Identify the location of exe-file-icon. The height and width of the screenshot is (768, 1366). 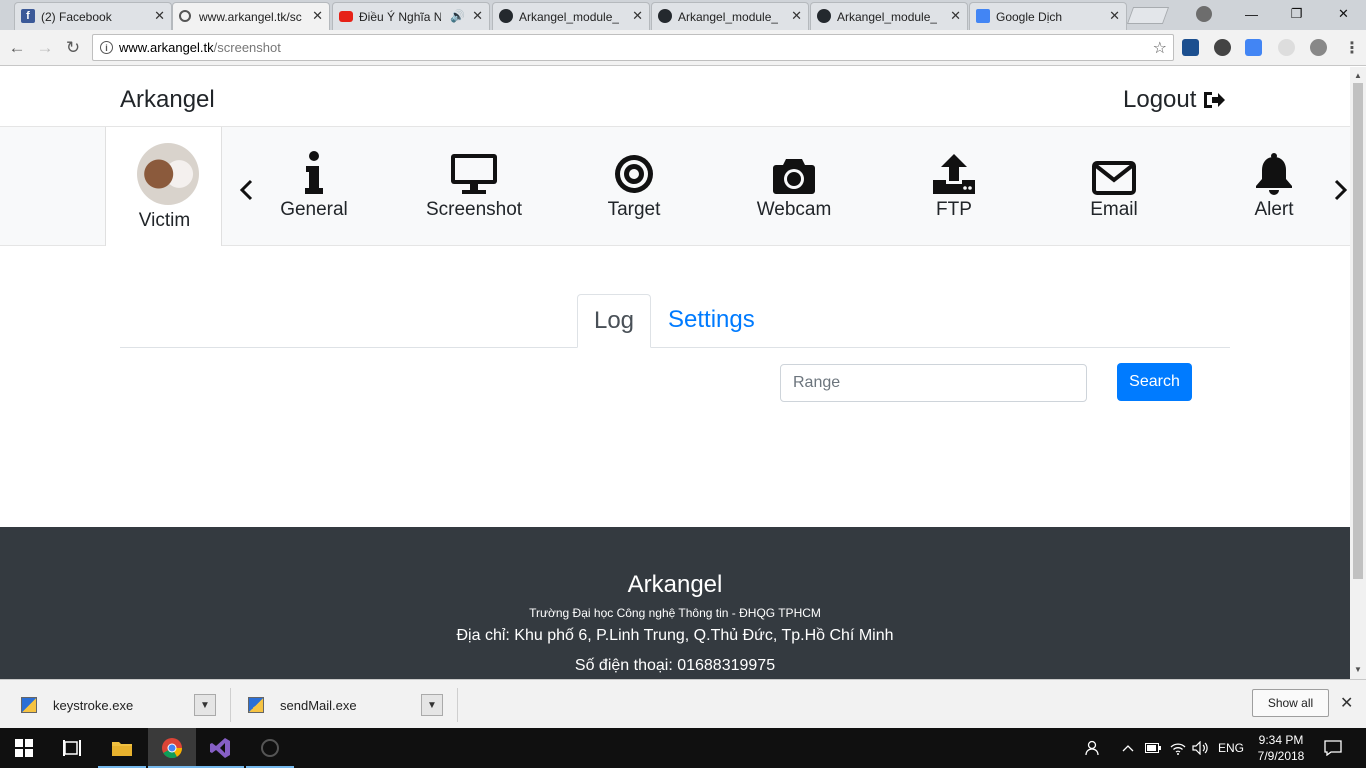
(29, 705).